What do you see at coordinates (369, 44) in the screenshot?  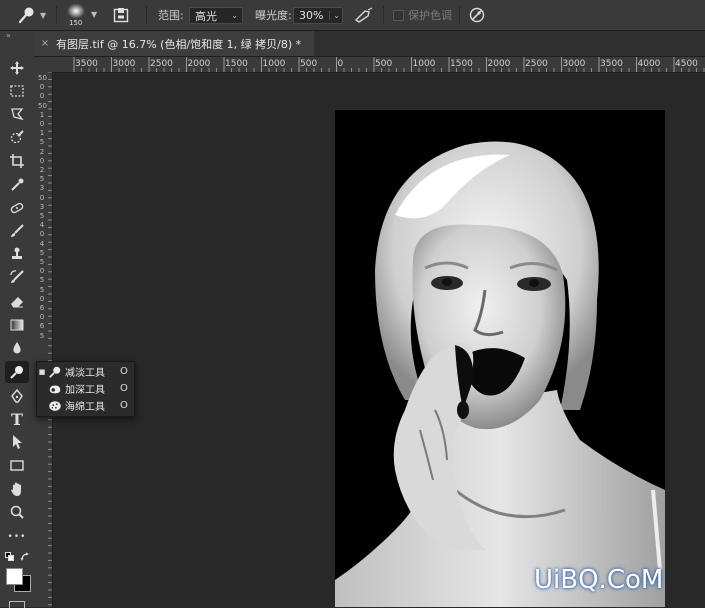 I see `document-tab-bar: × 有图层.tif @ 16.7% (色相/饱和度 1, 绿 拷贝/8) *` at bounding box center [369, 44].